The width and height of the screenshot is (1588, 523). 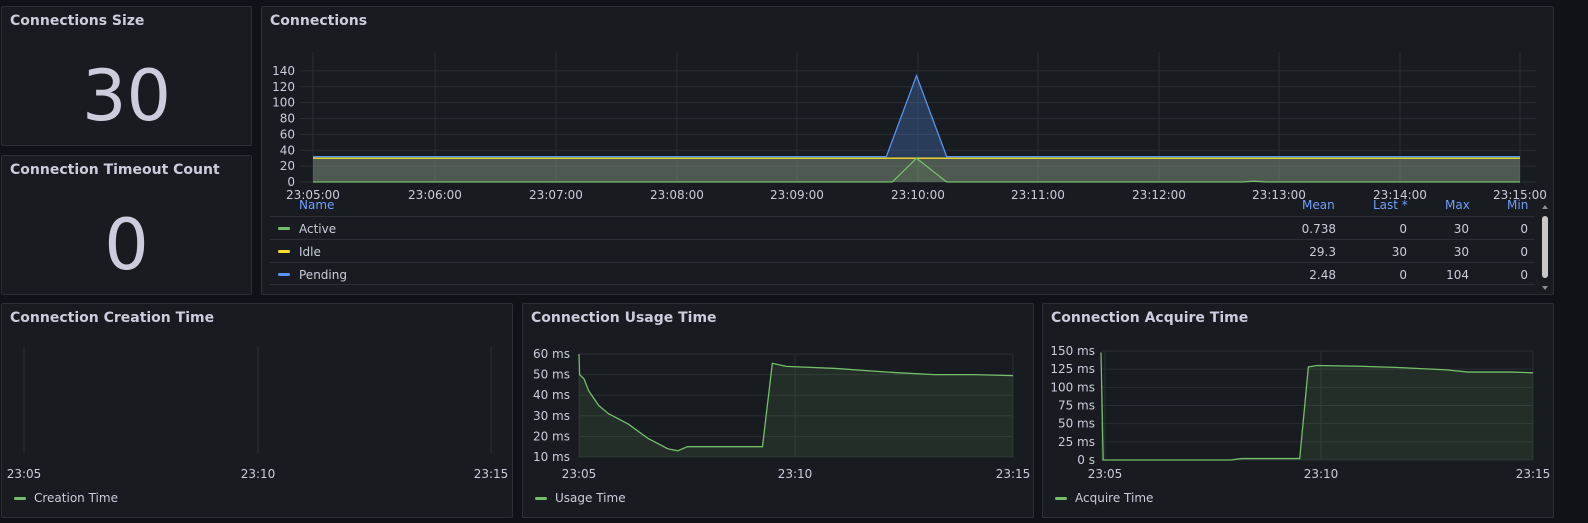 What do you see at coordinates (287, 119) in the screenshot?
I see `y-tick-label: 80` at bounding box center [287, 119].